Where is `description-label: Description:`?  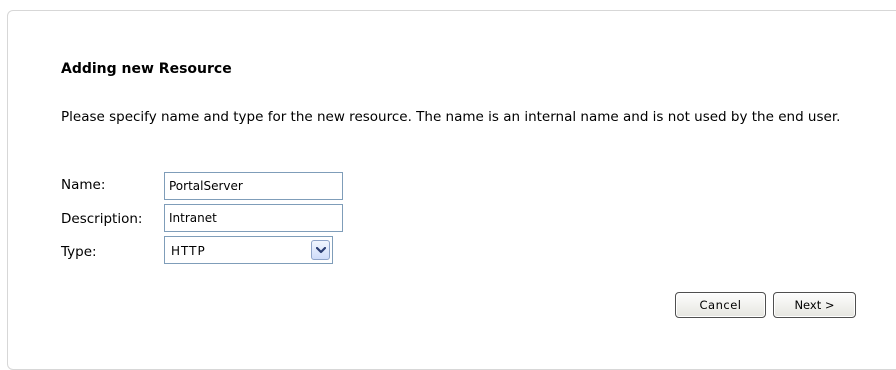
description-label: Description: is located at coordinates (102, 219).